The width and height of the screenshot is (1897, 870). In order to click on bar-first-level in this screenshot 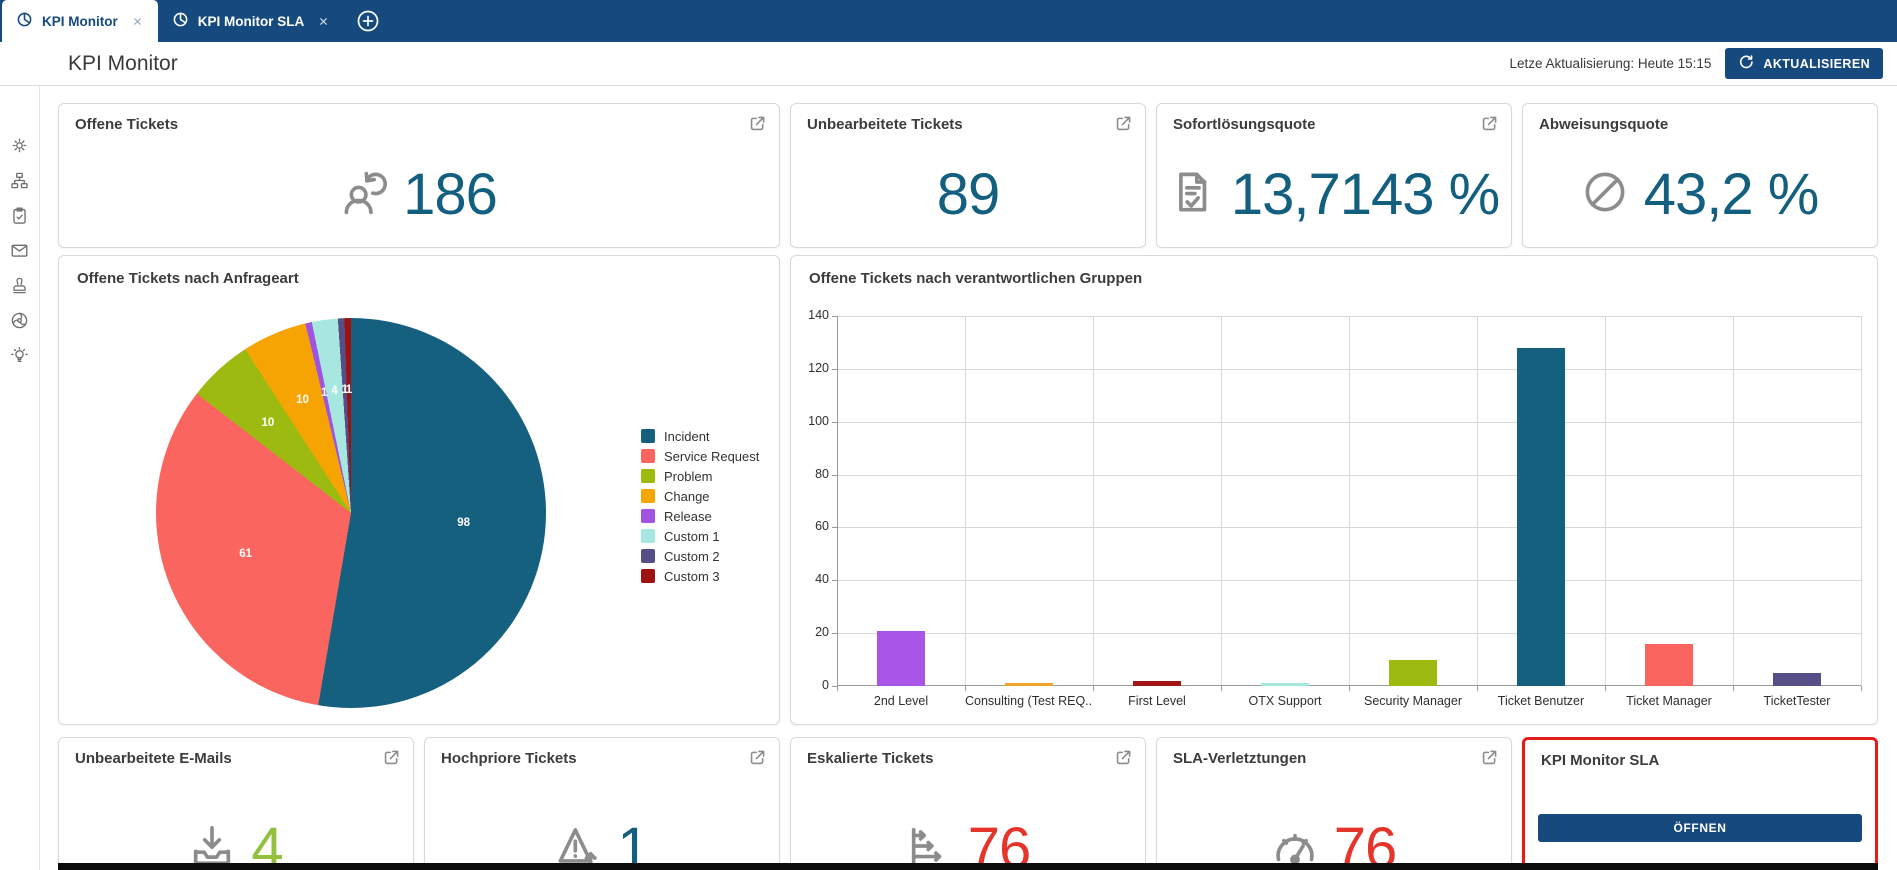, I will do `click(1157, 683)`.